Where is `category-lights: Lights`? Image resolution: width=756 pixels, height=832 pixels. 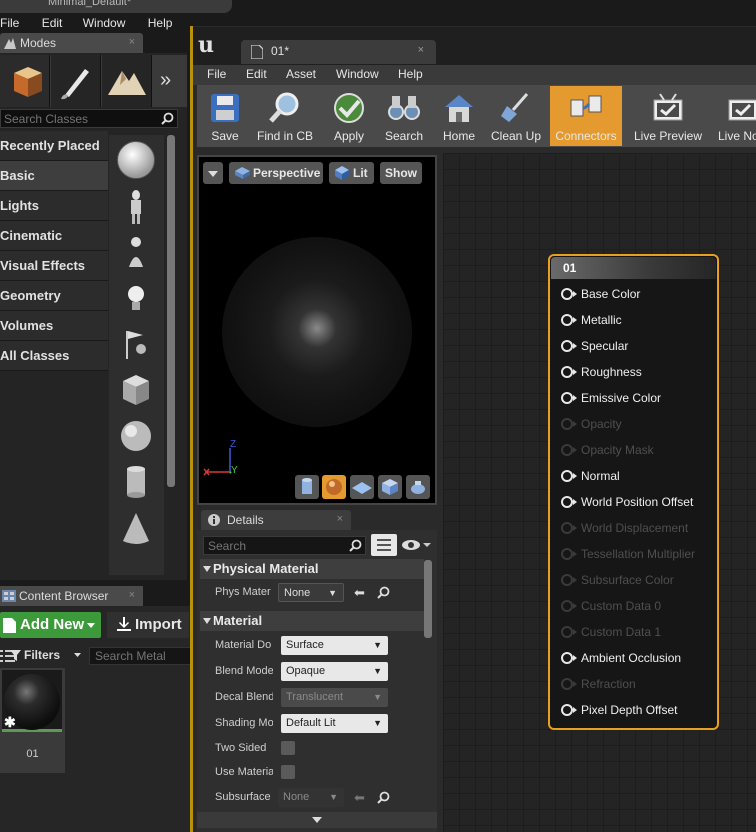 category-lights: Lights is located at coordinates (54, 206).